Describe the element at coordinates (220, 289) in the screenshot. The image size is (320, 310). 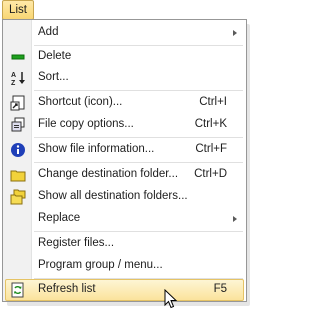
I see `menu-item-shortcut: F5` at that location.